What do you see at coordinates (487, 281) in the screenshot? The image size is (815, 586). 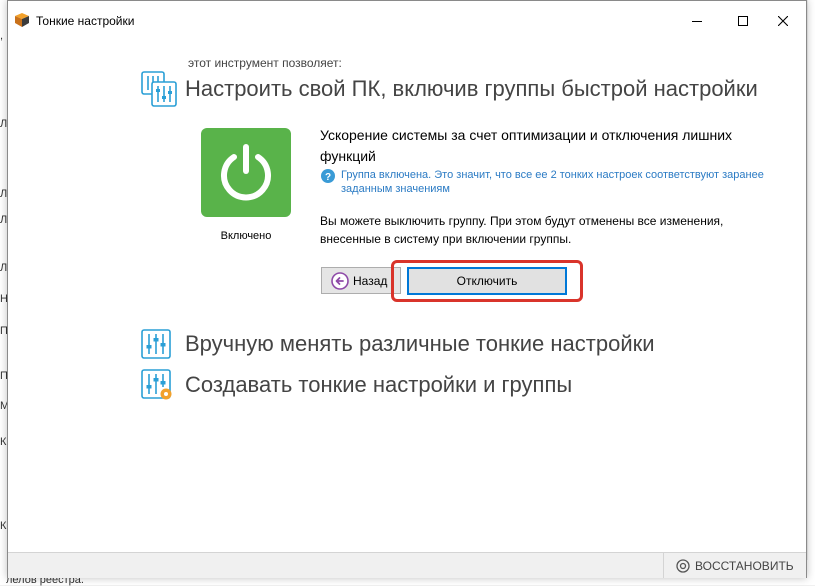 I see `disable-group-button: Отключить` at bounding box center [487, 281].